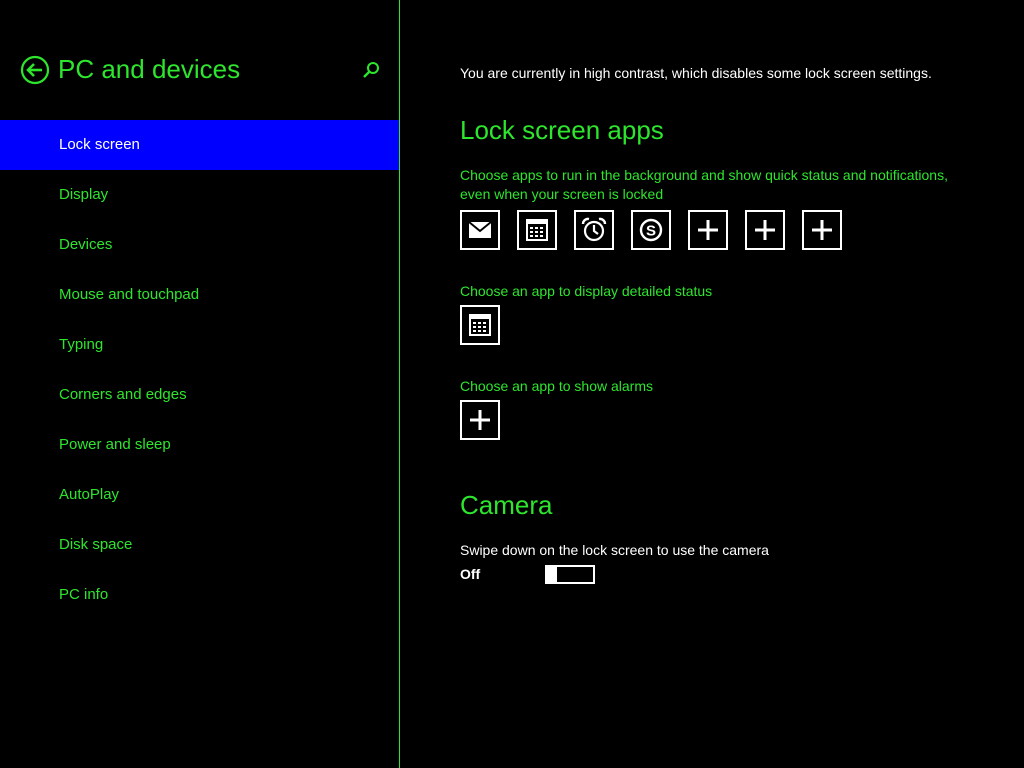 The height and width of the screenshot is (768, 1024). I want to click on alarm-clock-icon, so click(594, 229).